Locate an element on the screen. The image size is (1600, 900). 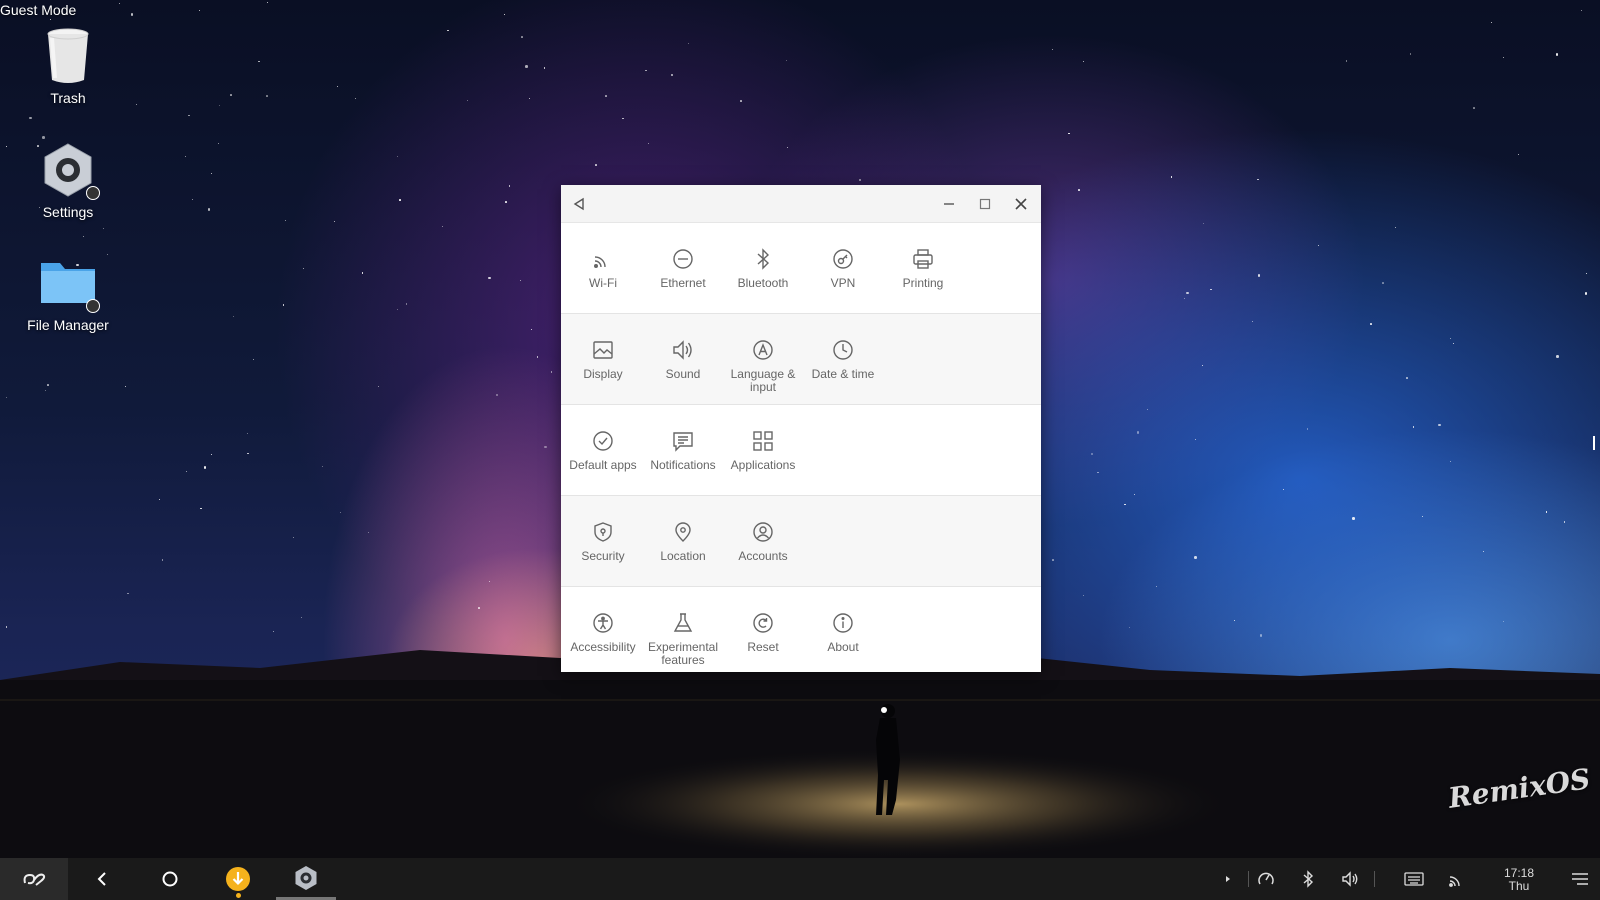
tray-volume-button is located at coordinates (1350, 879).